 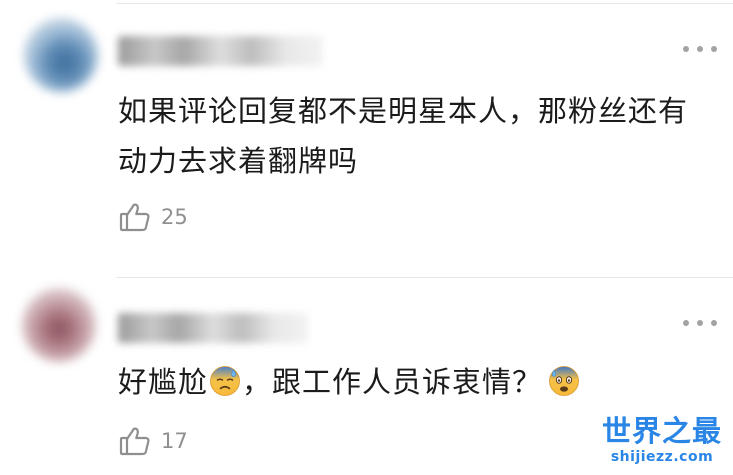 I want to click on comment-text-part: ，跟工作人员诉衷情？, so click(x=392, y=382).